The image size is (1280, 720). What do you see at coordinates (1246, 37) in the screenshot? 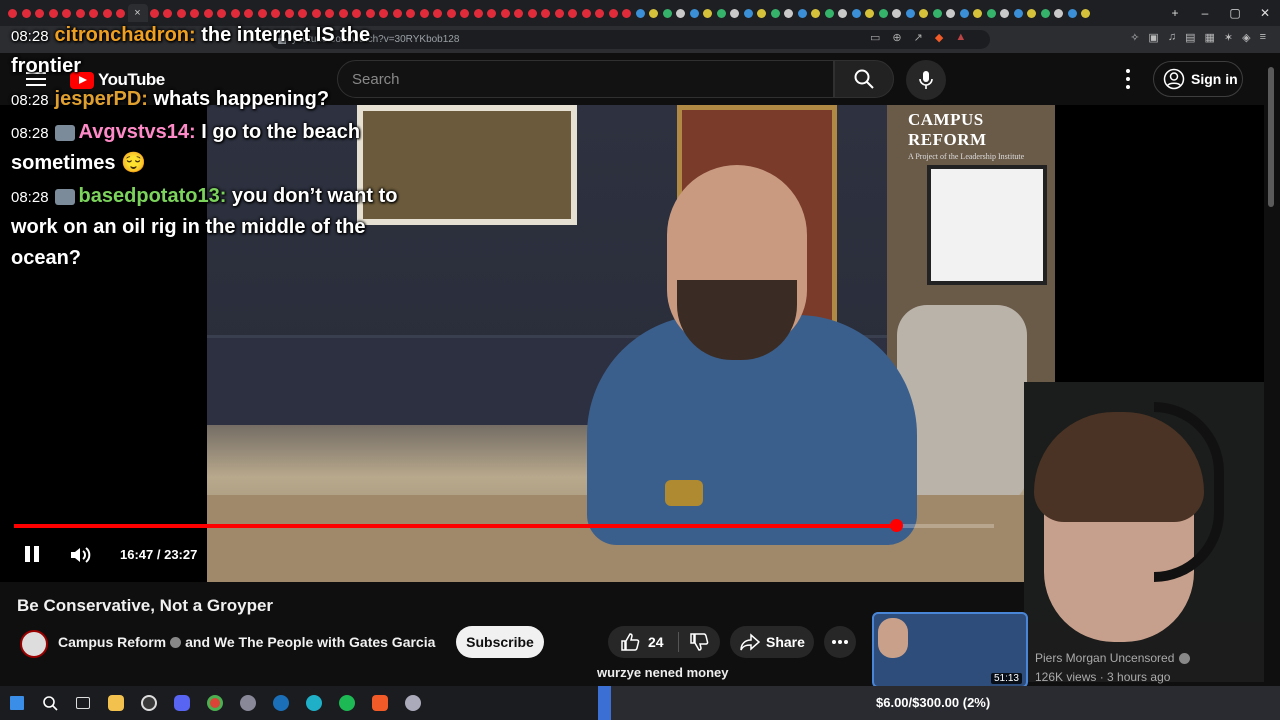
I see `vpn-icon: ◈` at bounding box center [1246, 37].